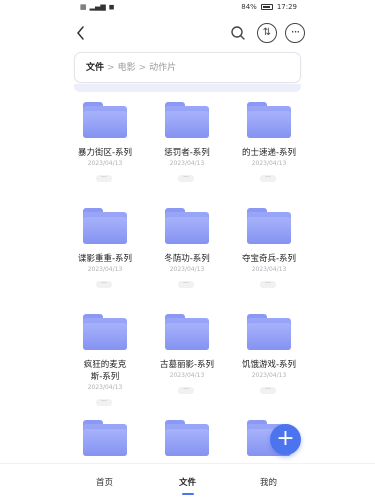 Image resolution: width=375 pixels, height=500 pixels. I want to click on add-button: +, so click(285, 439).